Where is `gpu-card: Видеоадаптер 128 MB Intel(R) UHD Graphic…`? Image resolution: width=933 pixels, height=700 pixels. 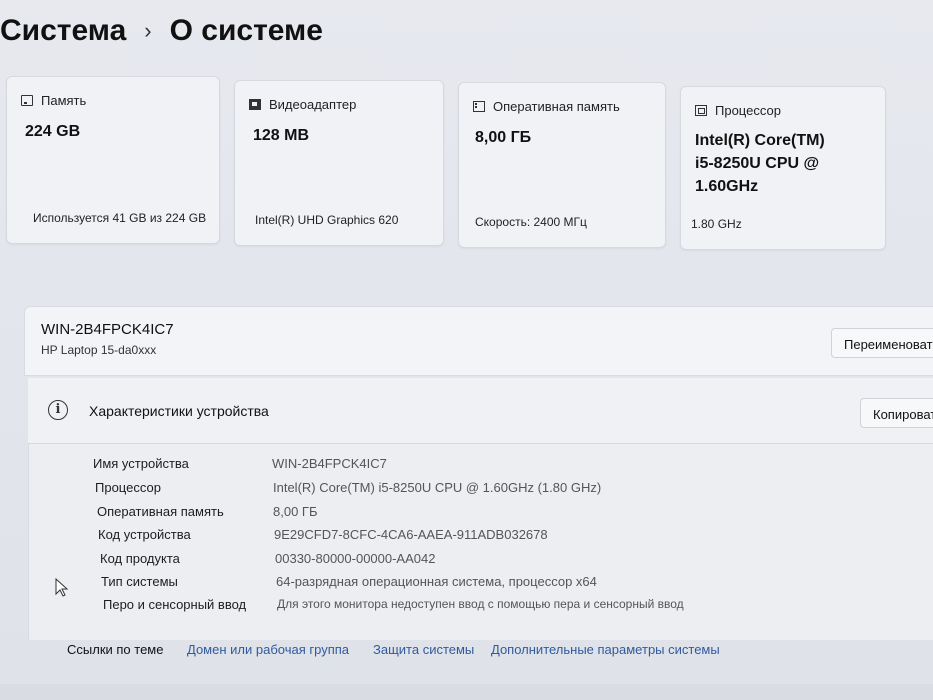 gpu-card: Видеоадаптер 128 MB Intel(R) UHD Graphic… is located at coordinates (339, 163).